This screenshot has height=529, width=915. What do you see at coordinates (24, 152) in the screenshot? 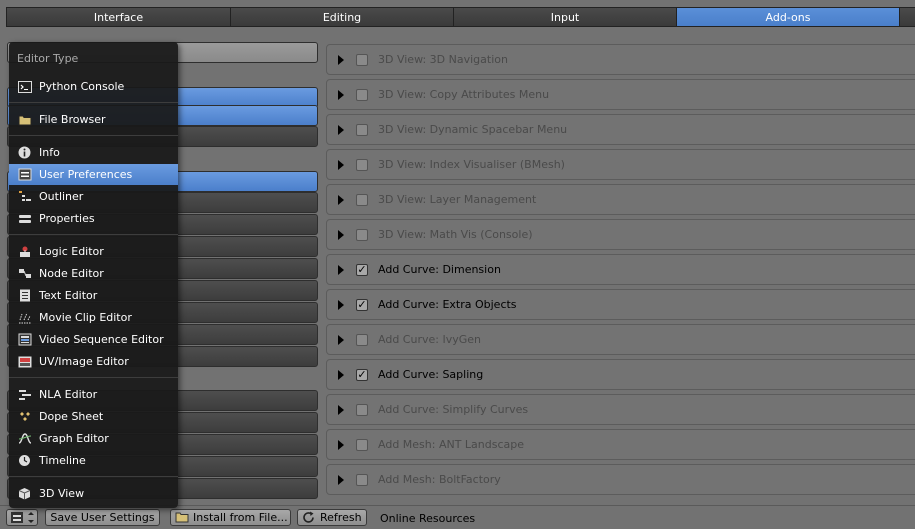
I see `info-icon` at bounding box center [24, 152].